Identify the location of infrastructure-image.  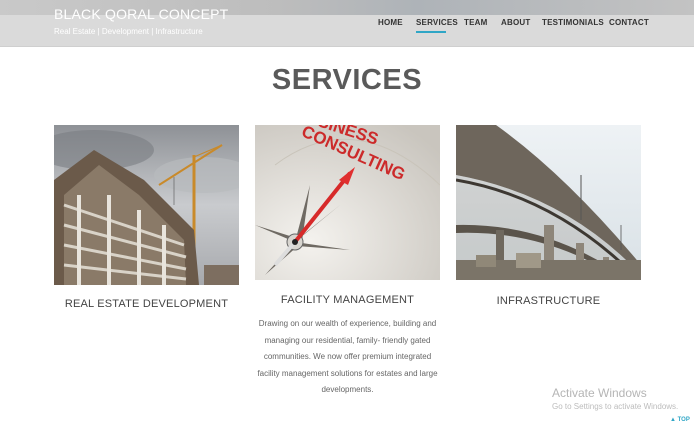
(548, 202).